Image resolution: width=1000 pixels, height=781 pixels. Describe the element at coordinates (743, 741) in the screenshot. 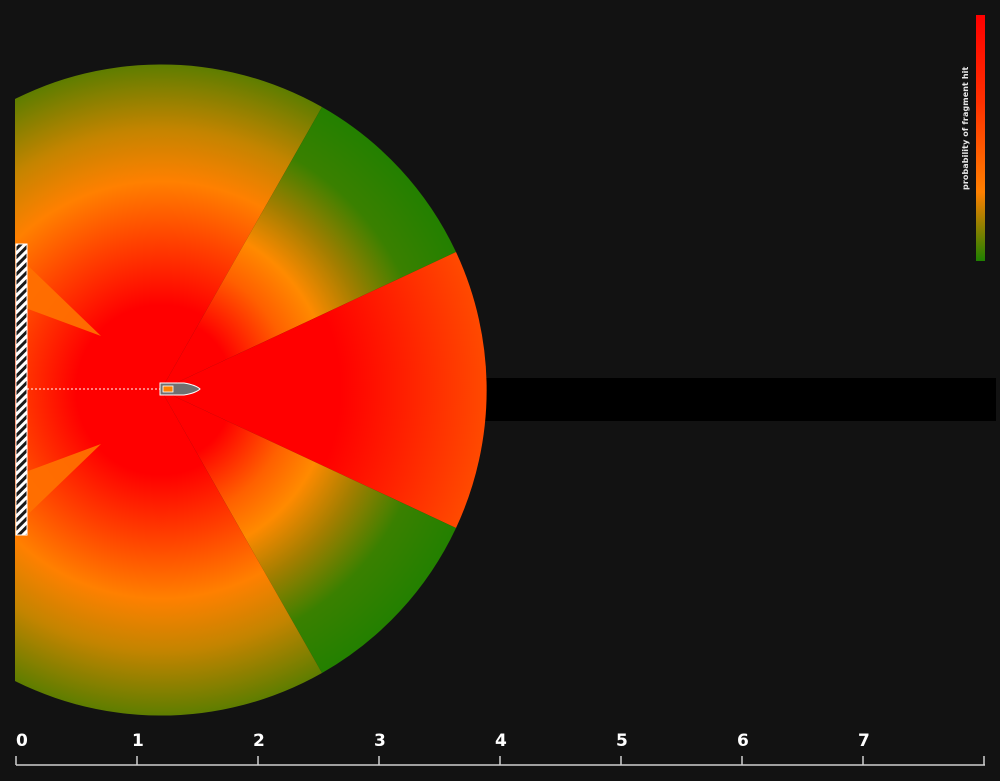

I see `scale-tick-label: 6` at that location.